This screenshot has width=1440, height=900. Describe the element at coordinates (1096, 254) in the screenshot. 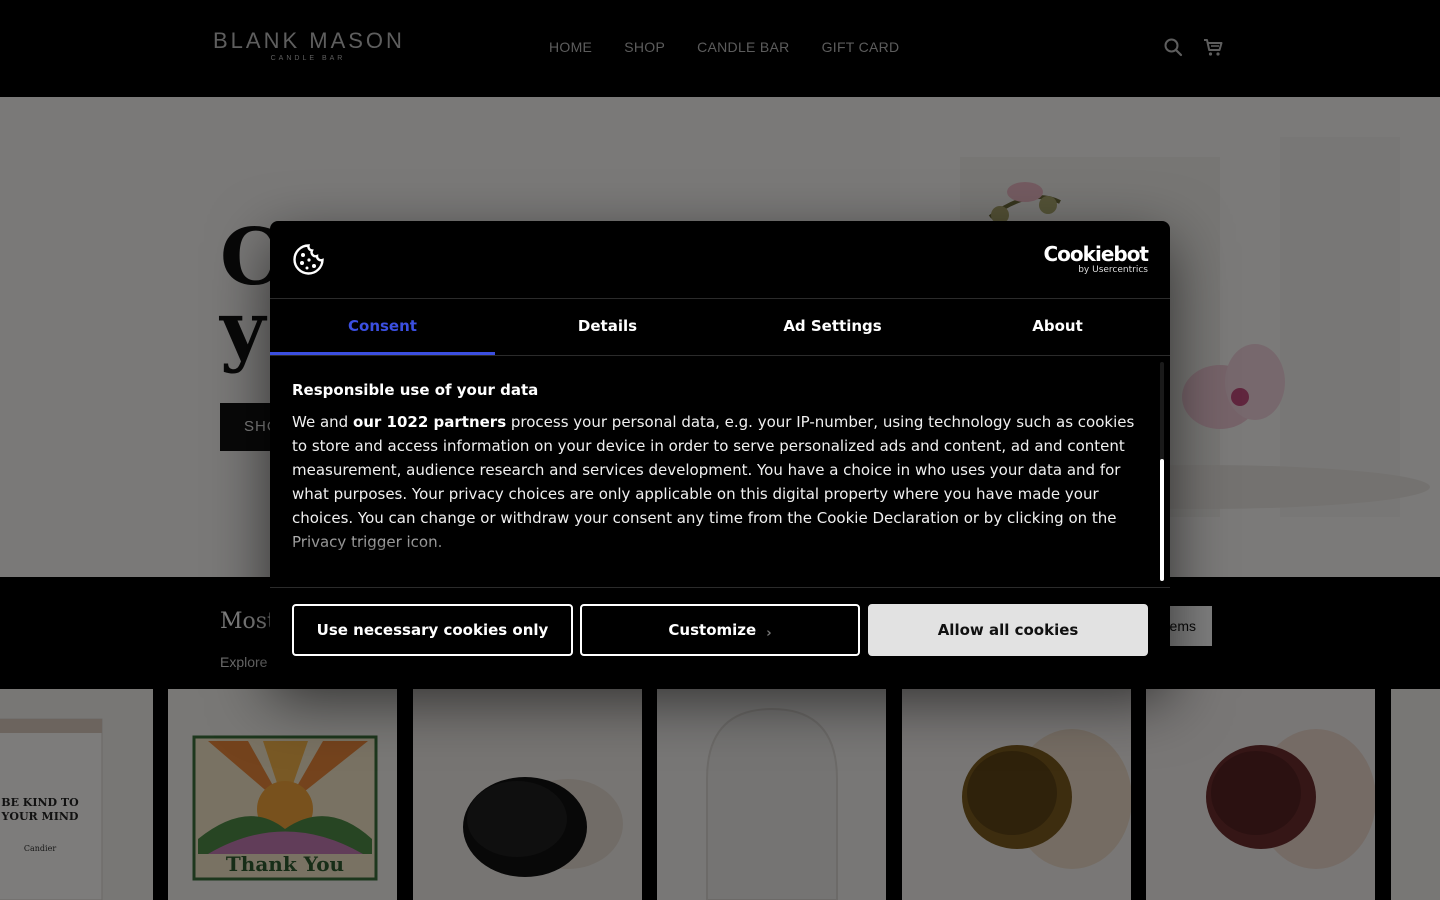

I see `cookiebot-wordmark: Cookiebot` at that location.